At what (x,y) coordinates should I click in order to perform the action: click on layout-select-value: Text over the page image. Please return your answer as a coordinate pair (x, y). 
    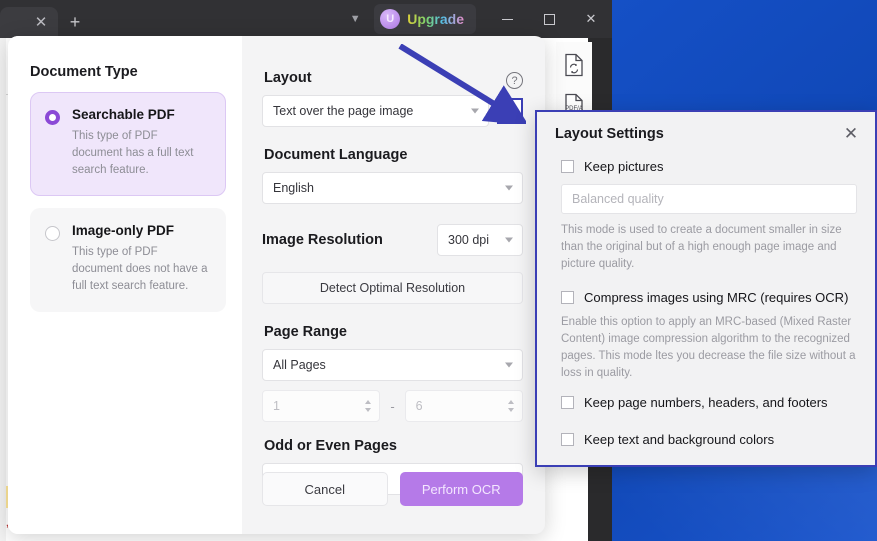
    Looking at the image, I should click on (343, 111).